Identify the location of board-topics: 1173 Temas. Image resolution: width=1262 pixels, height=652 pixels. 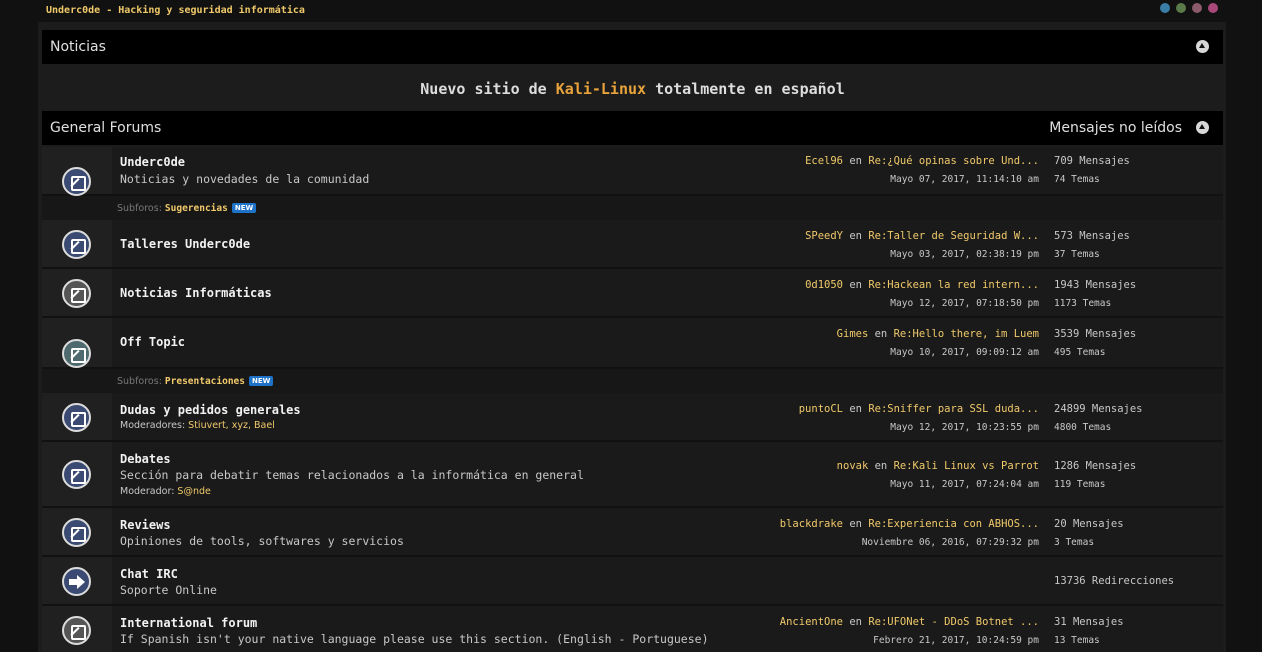
(1083, 303).